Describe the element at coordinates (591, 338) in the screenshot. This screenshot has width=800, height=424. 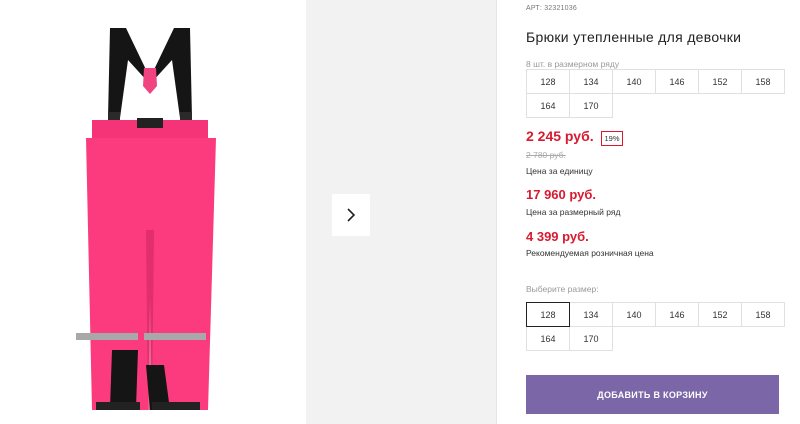
I see `size-option-170: 170` at that location.